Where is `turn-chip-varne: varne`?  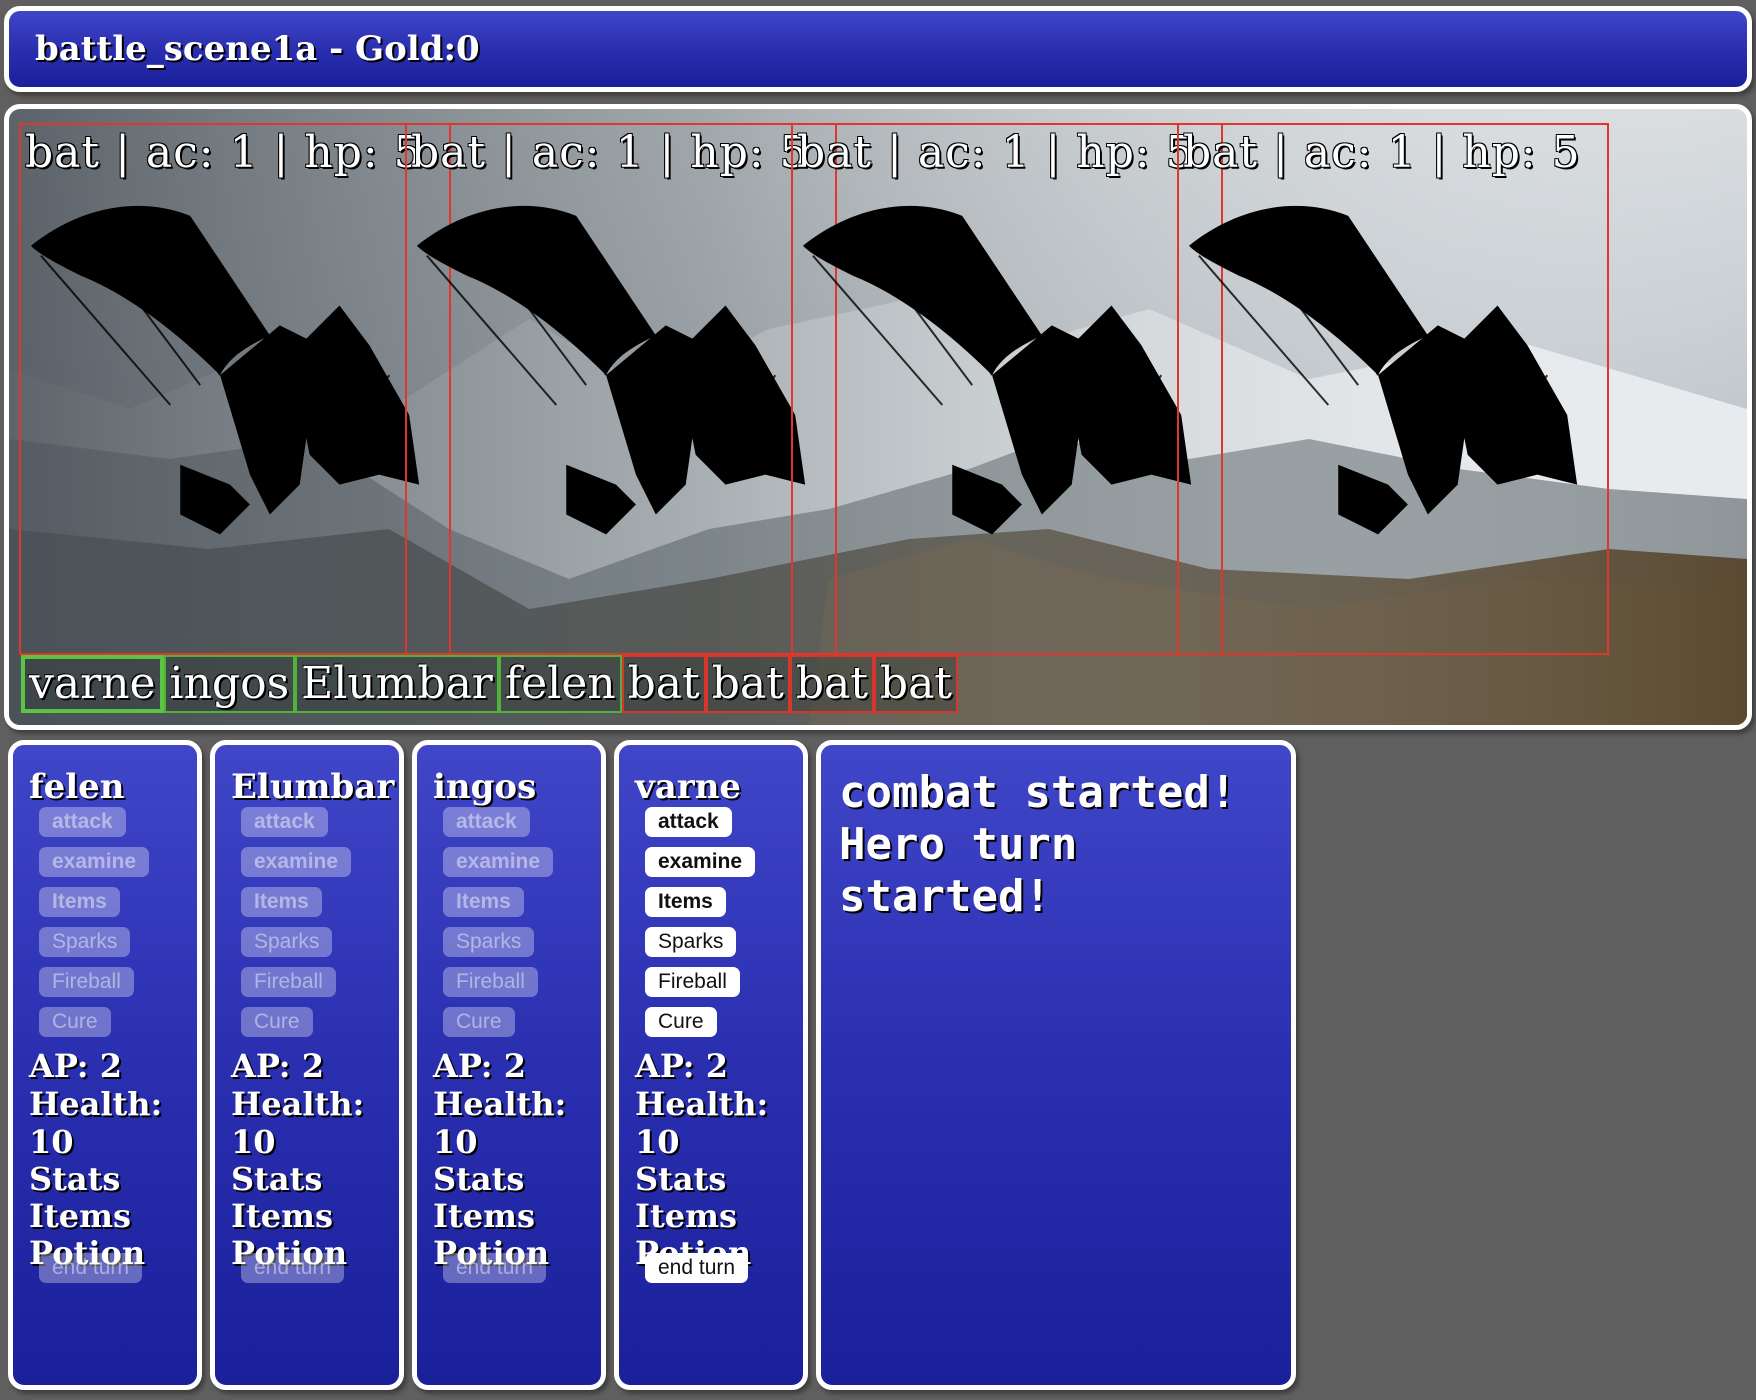 turn-chip-varne: varne is located at coordinates (92, 684).